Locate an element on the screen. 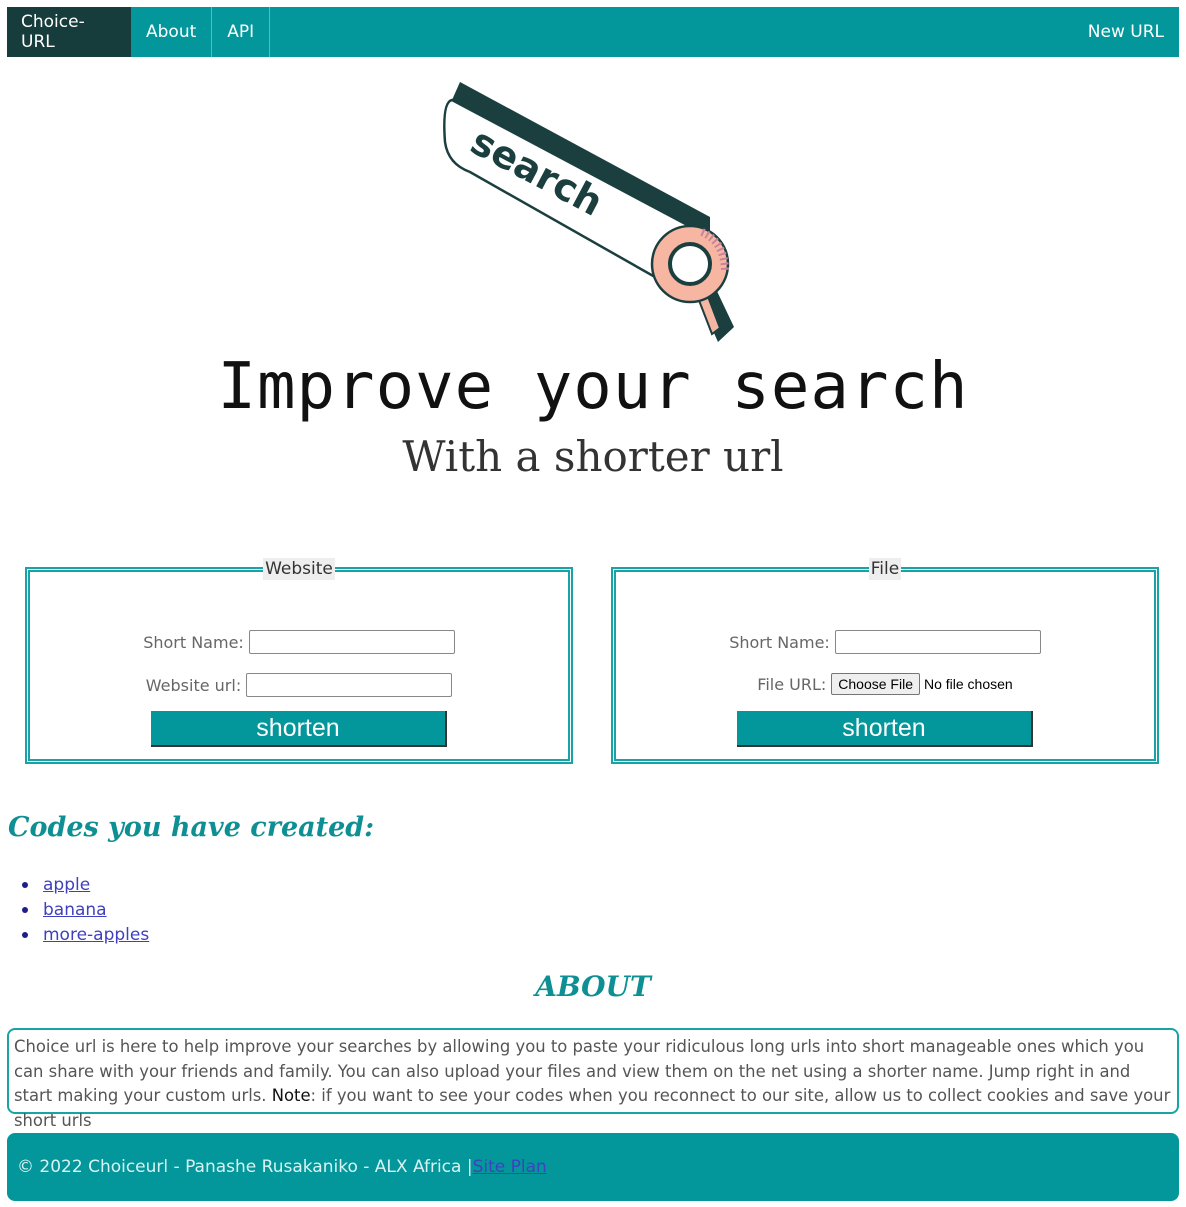 This screenshot has height=1207, width=1186. nav-brand-link: Choice-URL is located at coordinates (69, 32).